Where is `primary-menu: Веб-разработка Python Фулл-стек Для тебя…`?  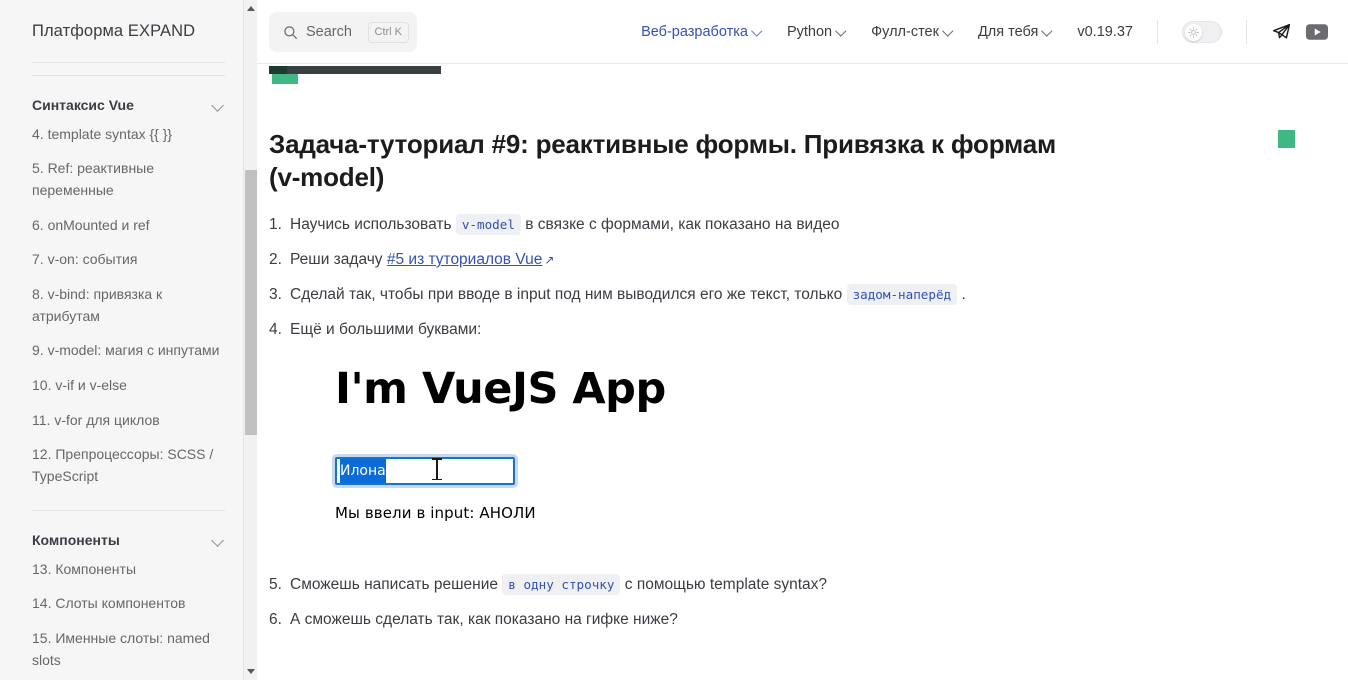 primary-menu: Веб-разработка Python Фулл-стек Для тебя… is located at coordinates (984, 32).